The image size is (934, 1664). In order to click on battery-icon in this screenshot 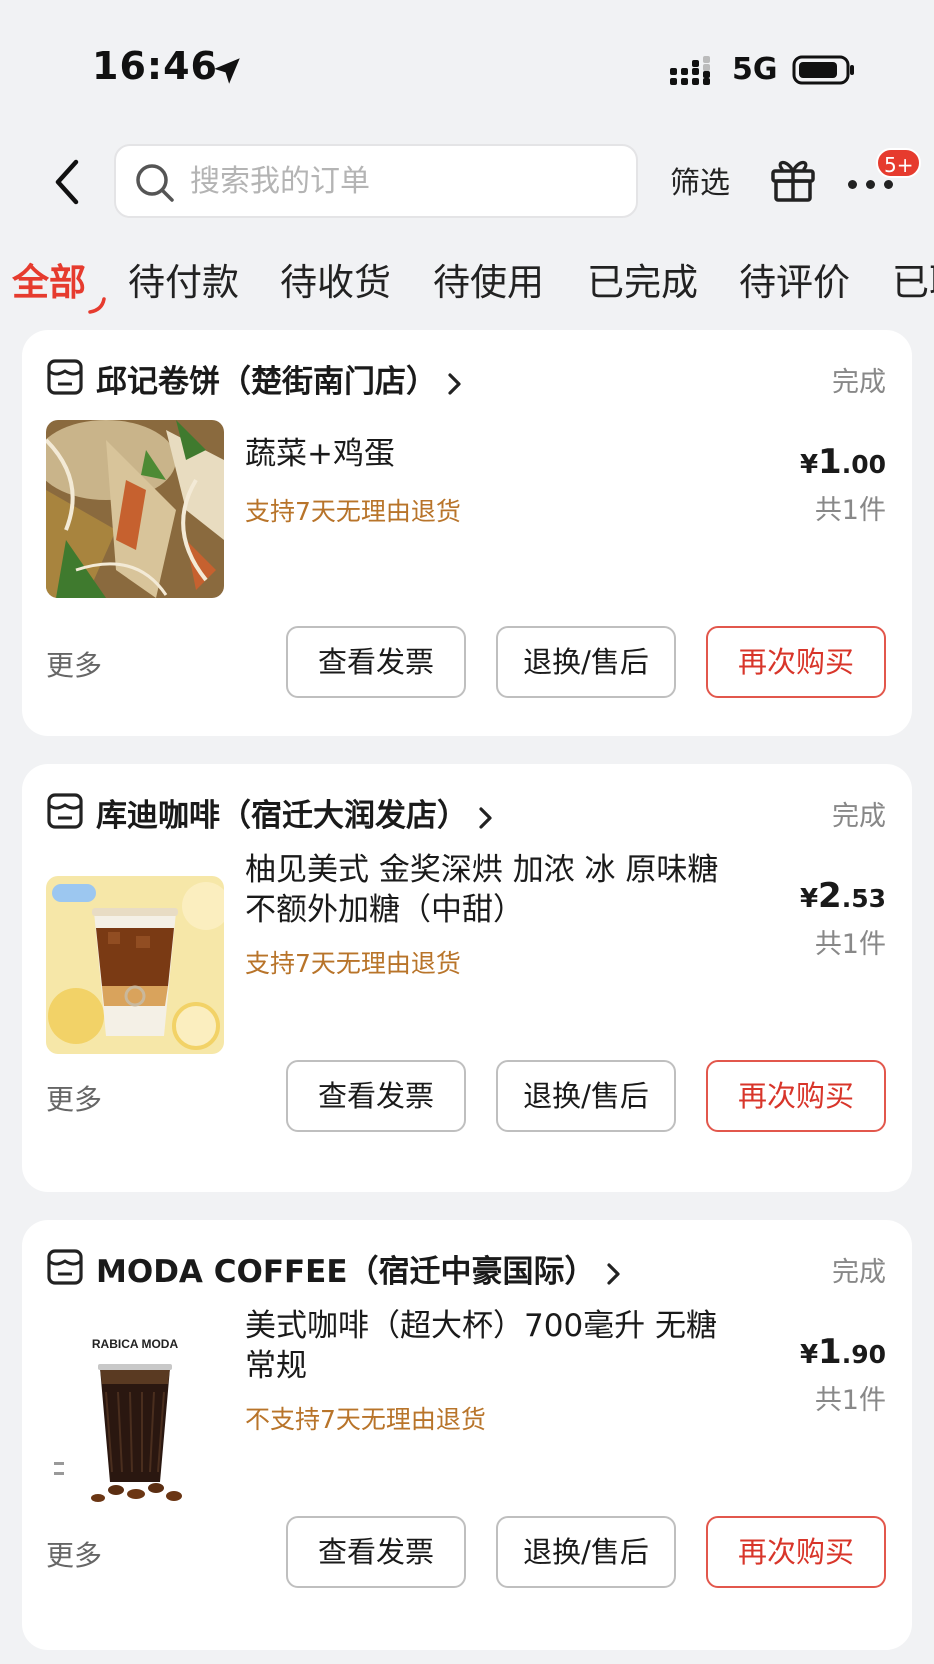, I will do `click(823, 70)`.